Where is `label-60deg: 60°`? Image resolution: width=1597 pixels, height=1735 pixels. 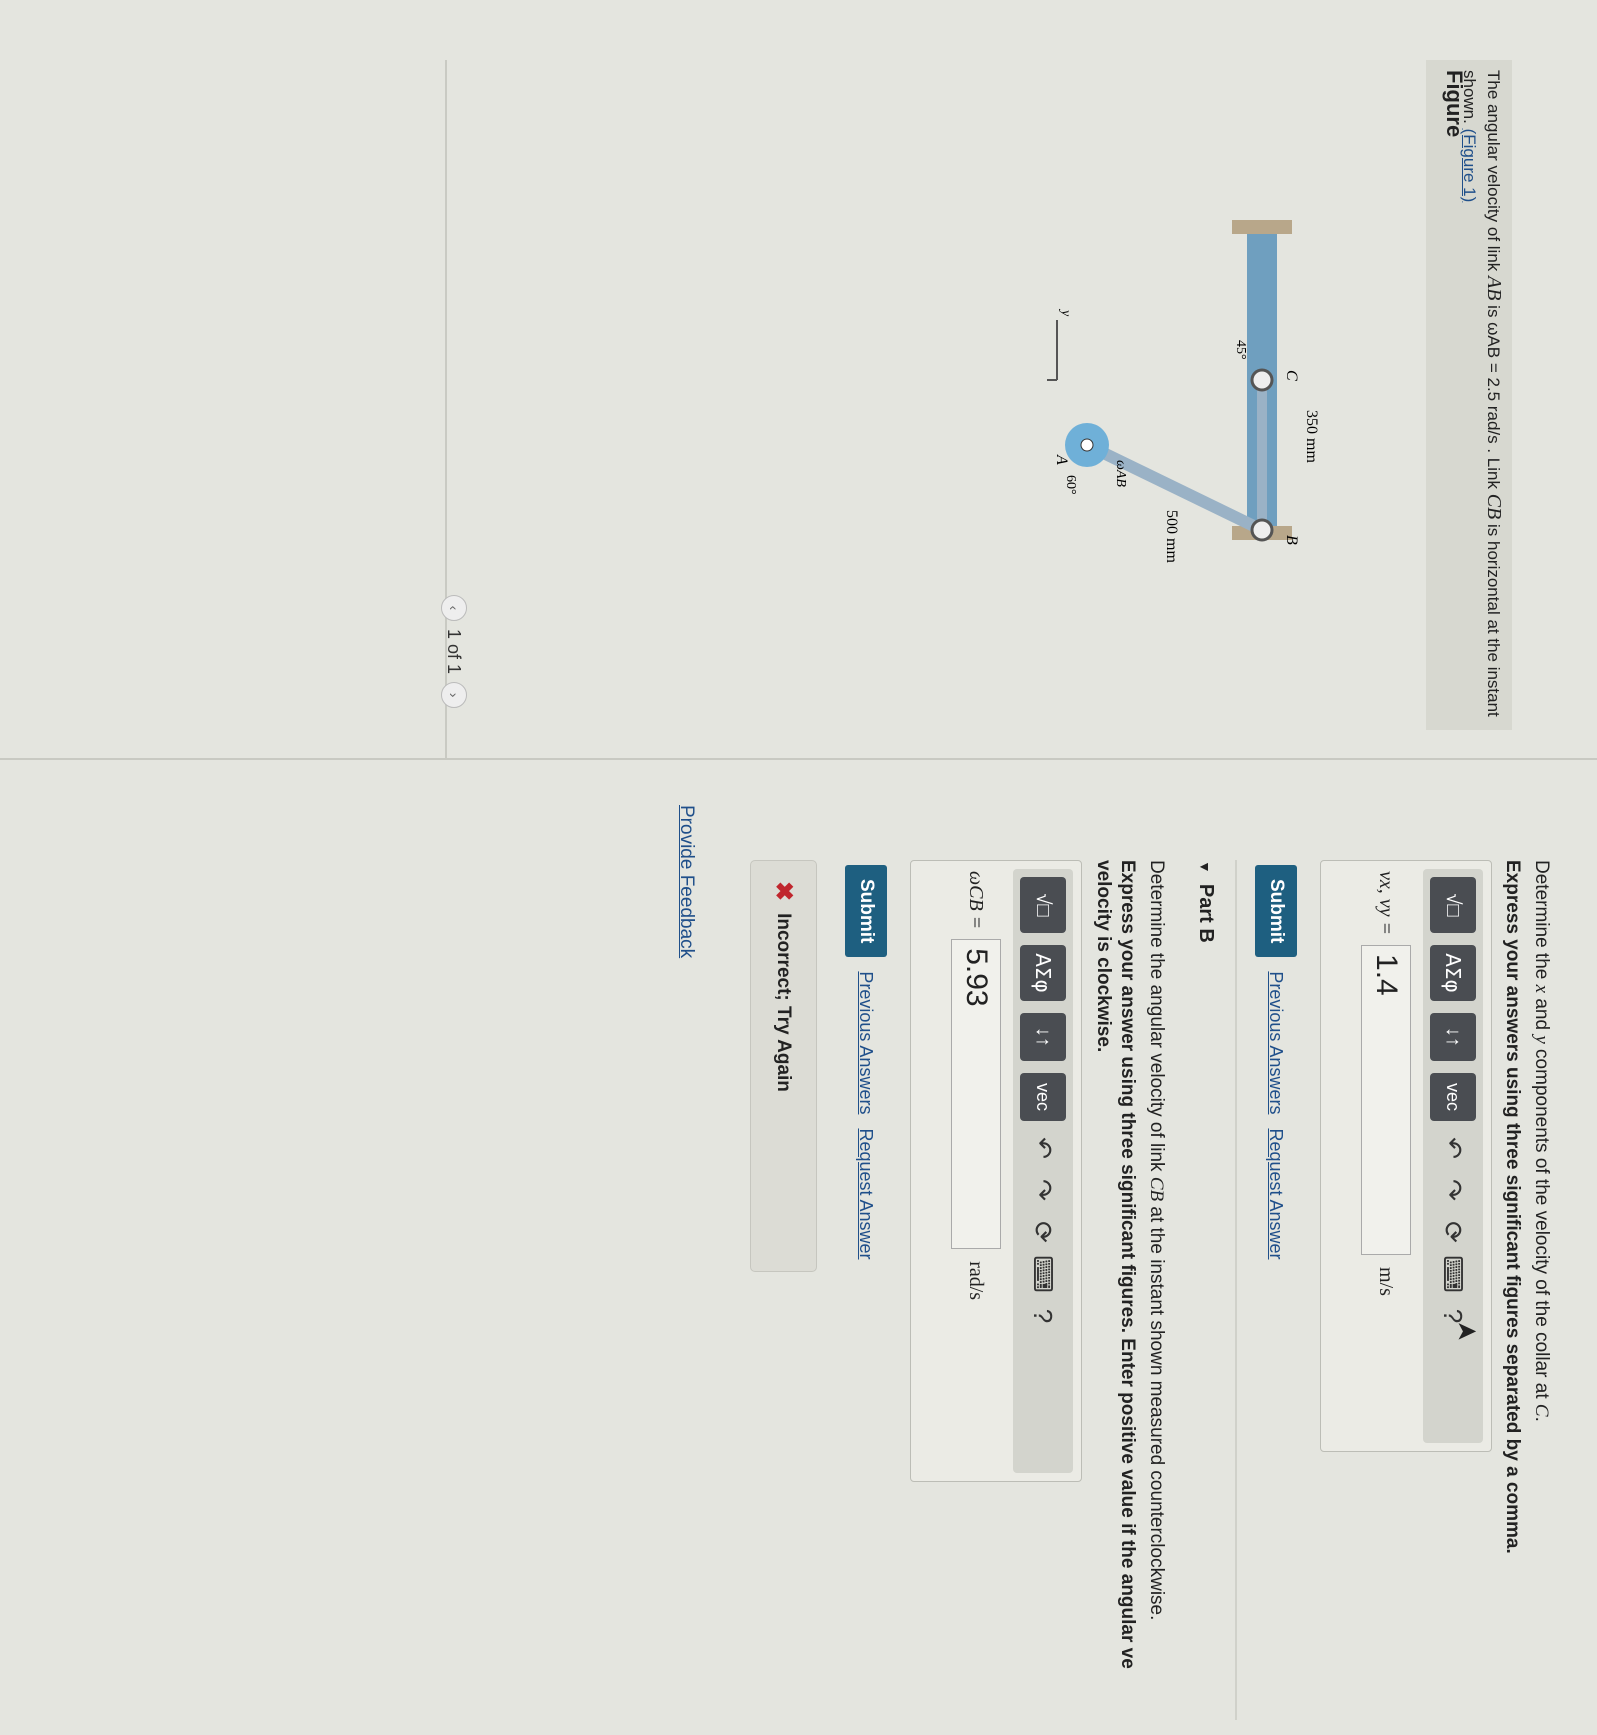 label-60deg: 60° is located at coordinates (1070, 485).